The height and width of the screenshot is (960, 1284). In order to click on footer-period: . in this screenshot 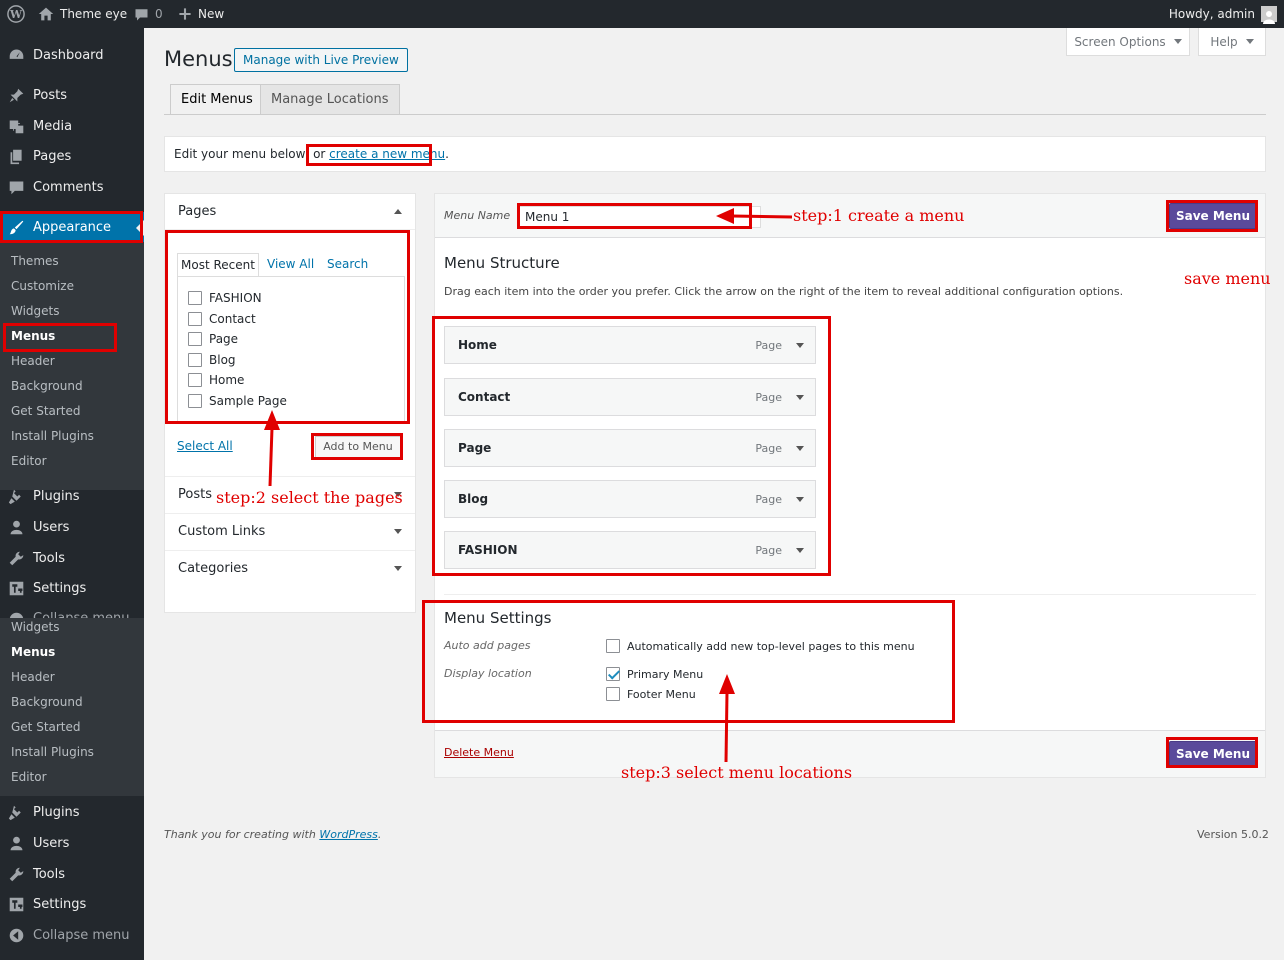, I will do `click(379, 834)`.